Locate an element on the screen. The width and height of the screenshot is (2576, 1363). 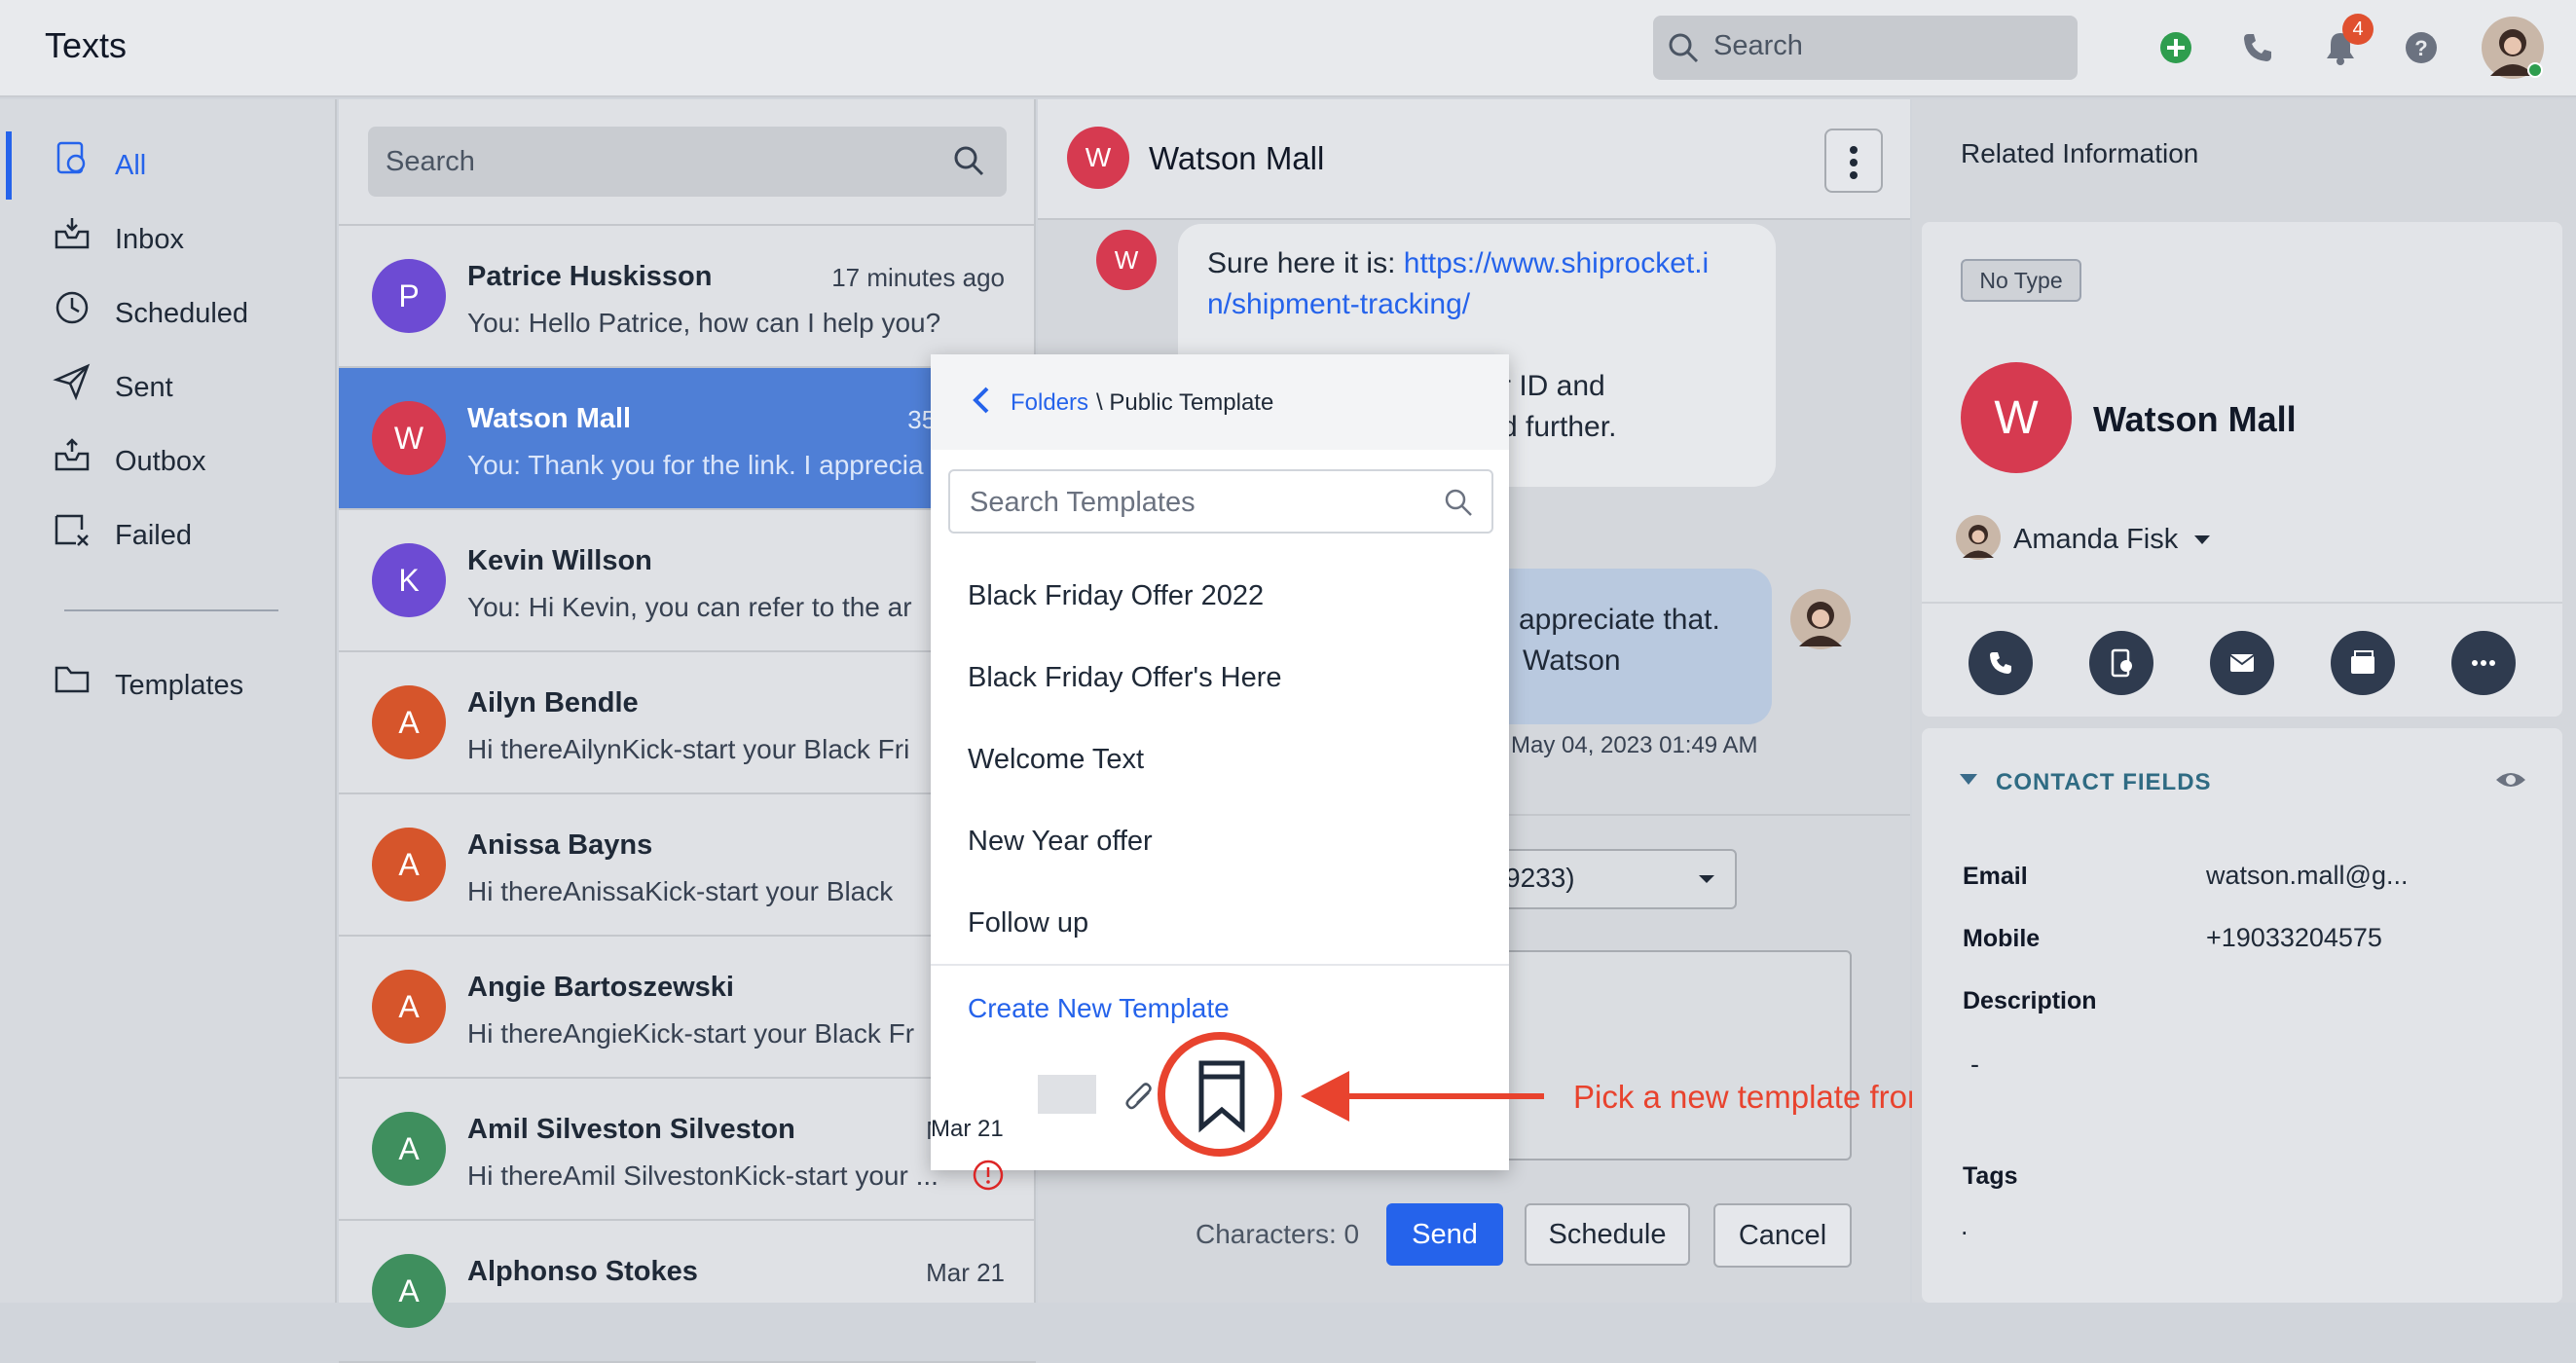
conversation-preview: Hi thereAnissaKick-start your Black is located at coordinates (680, 891).